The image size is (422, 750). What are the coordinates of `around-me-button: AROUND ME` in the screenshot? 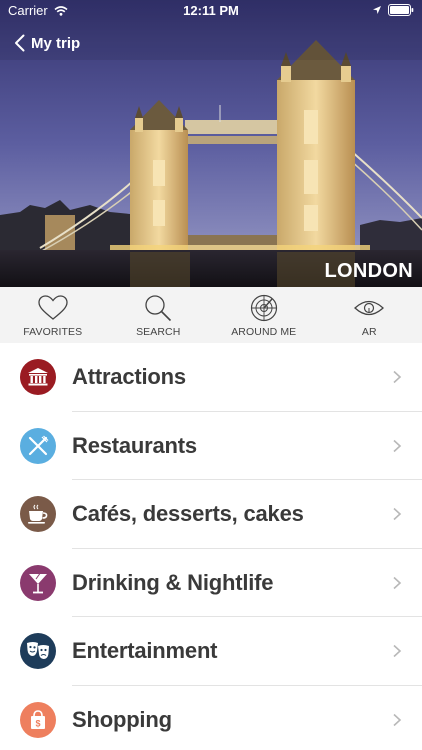 It's located at (264, 315).